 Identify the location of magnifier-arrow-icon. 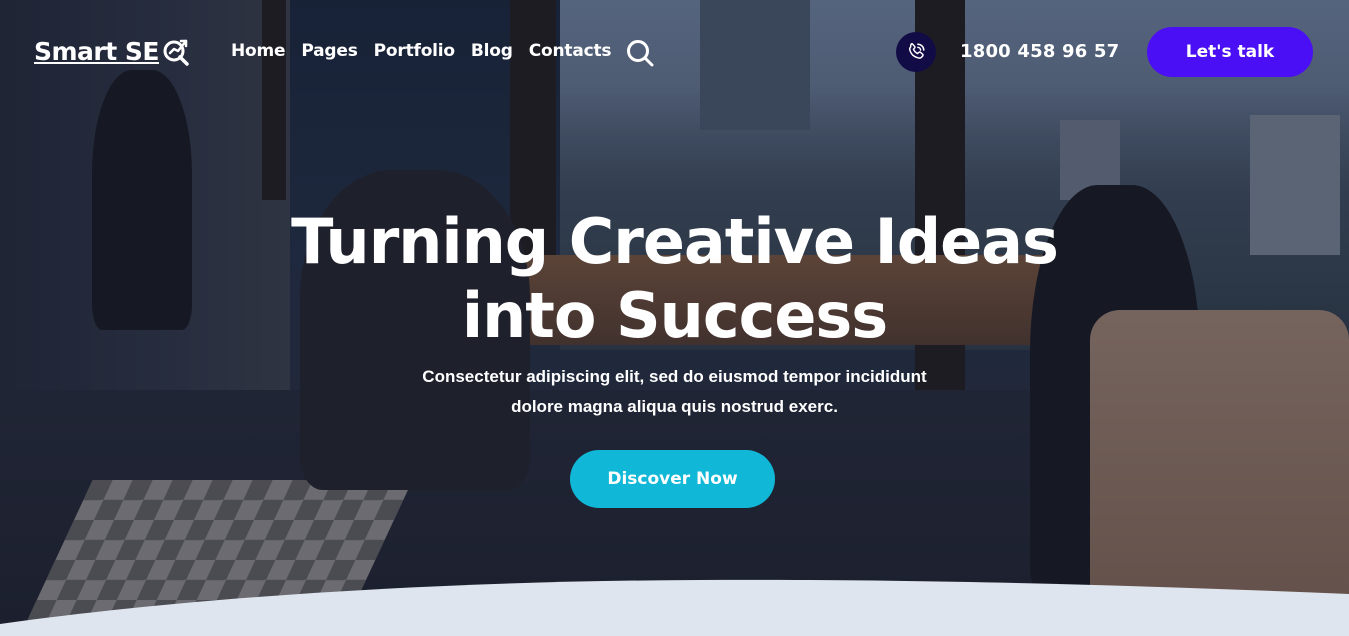
(176, 52).